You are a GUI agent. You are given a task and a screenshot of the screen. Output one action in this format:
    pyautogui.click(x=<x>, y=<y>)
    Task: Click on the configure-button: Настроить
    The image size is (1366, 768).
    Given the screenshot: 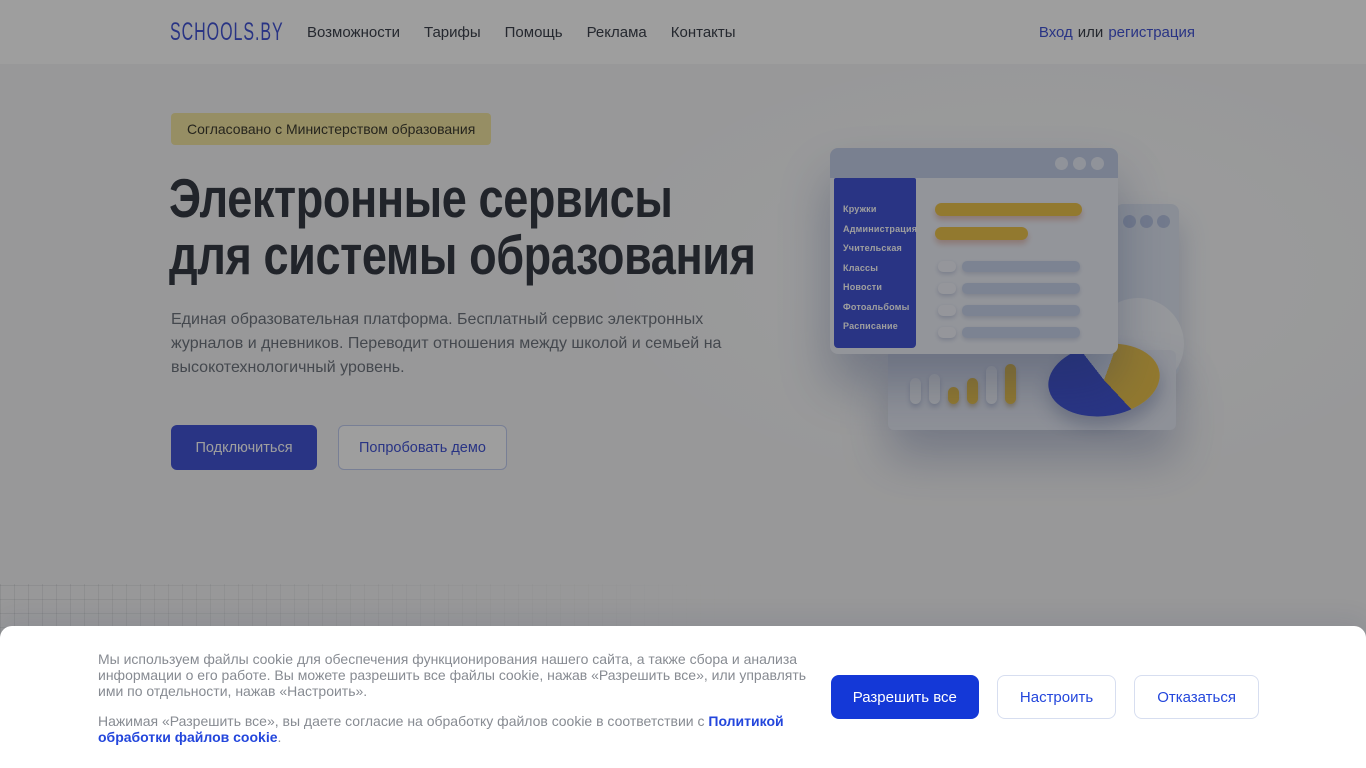 What is the action you would take?
    pyautogui.click(x=1056, y=697)
    